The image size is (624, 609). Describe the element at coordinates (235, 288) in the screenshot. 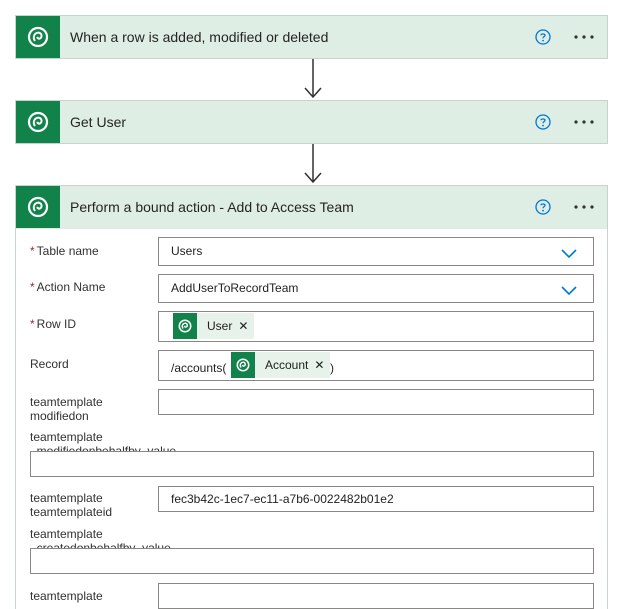

I see `action-name-value: AddUserToRecordTeam` at that location.